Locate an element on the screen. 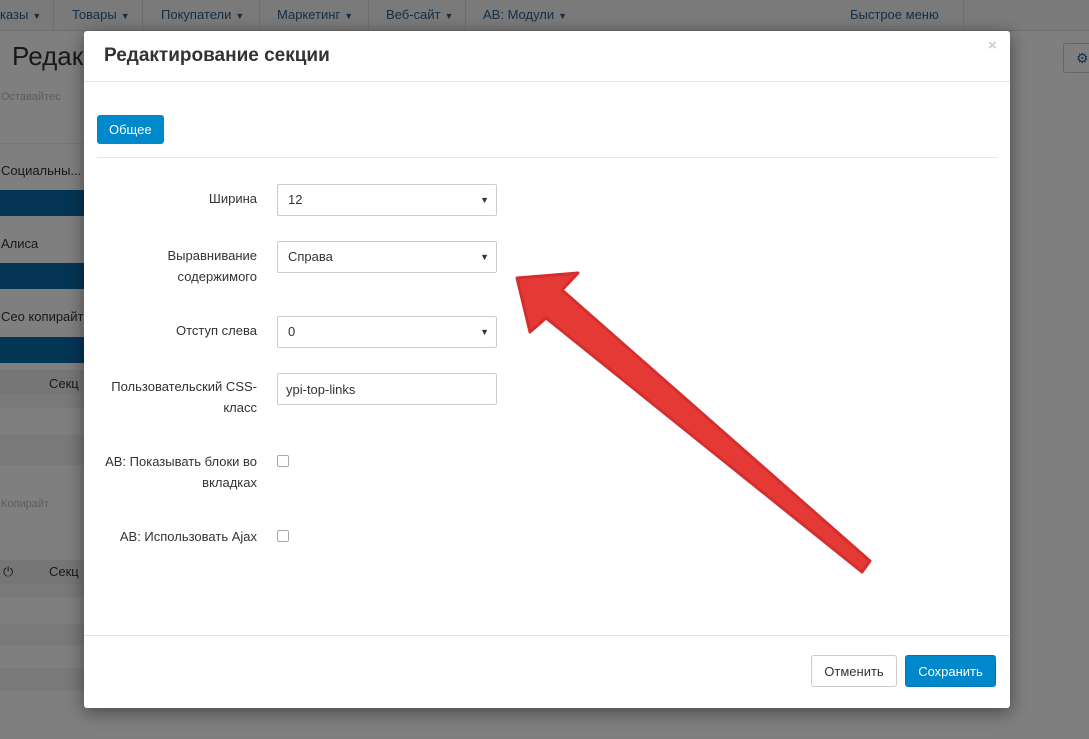 This screenshot has height=739, width=1089. alignment-label-line1: Выравнивание is located at coordinates (212, 255).